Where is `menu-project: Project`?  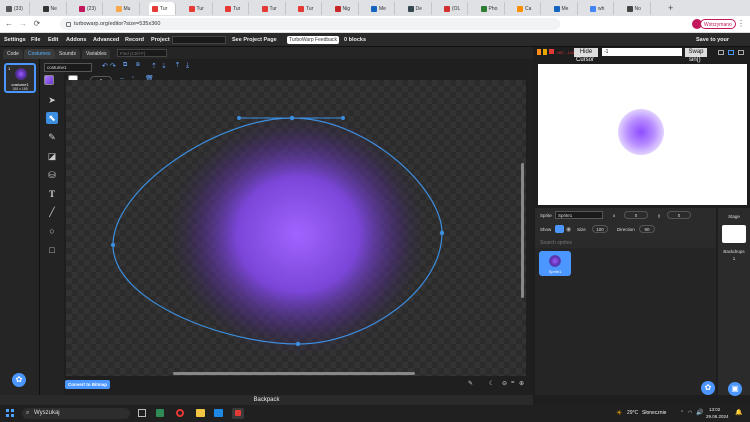 menu-project: Project is located at coordinates (160, 40).